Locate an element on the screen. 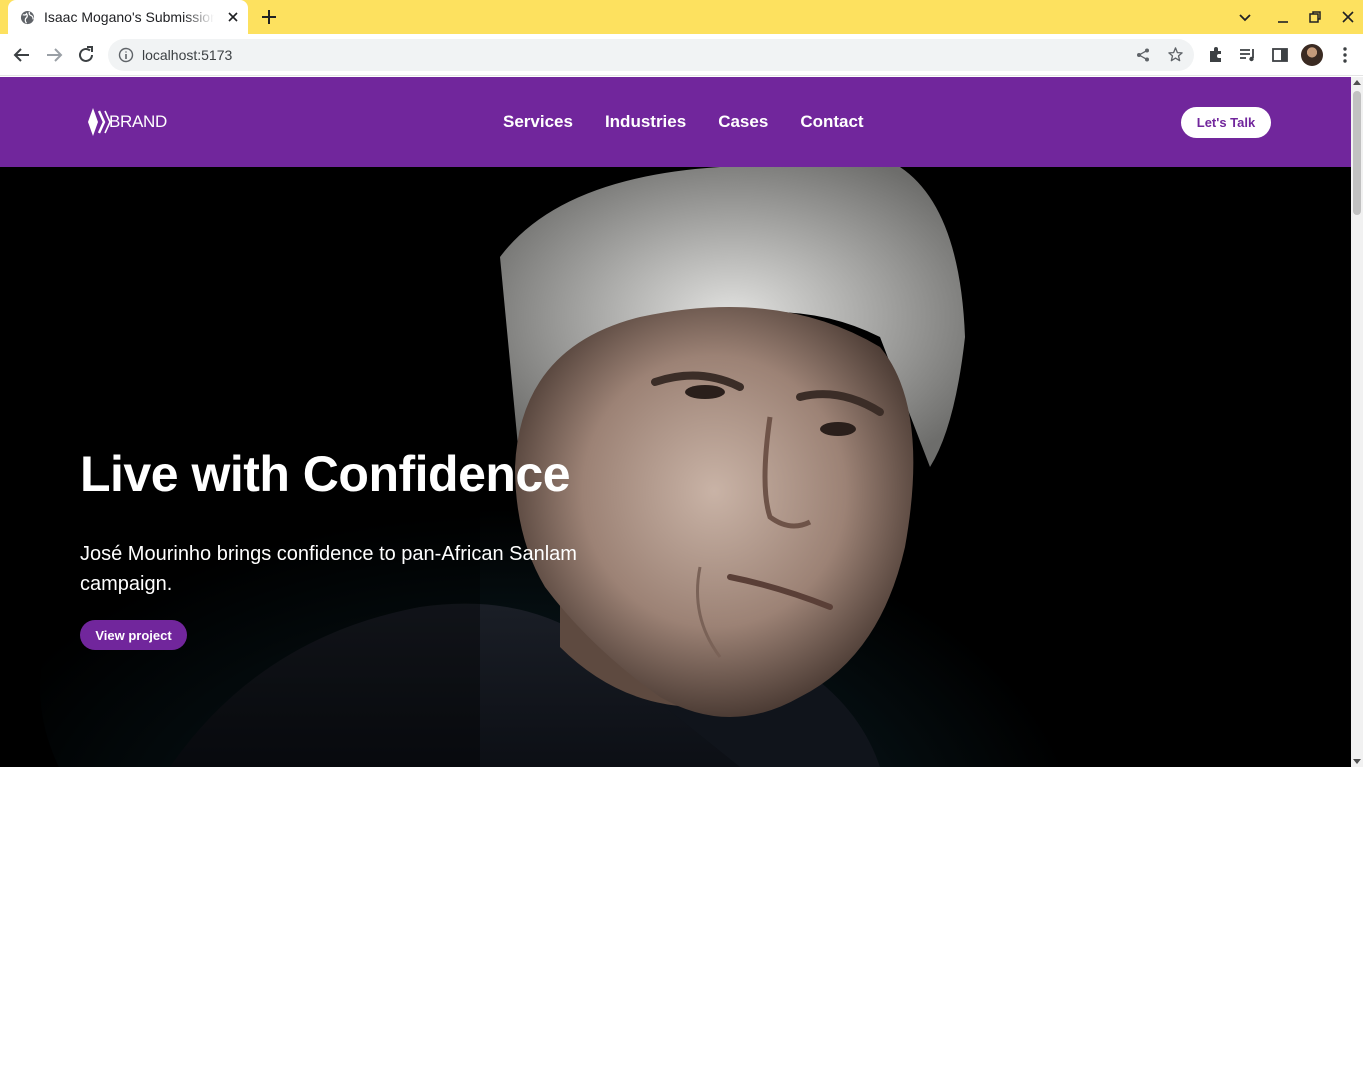  chevron-down-icon is located at coordinates (1245, 17).